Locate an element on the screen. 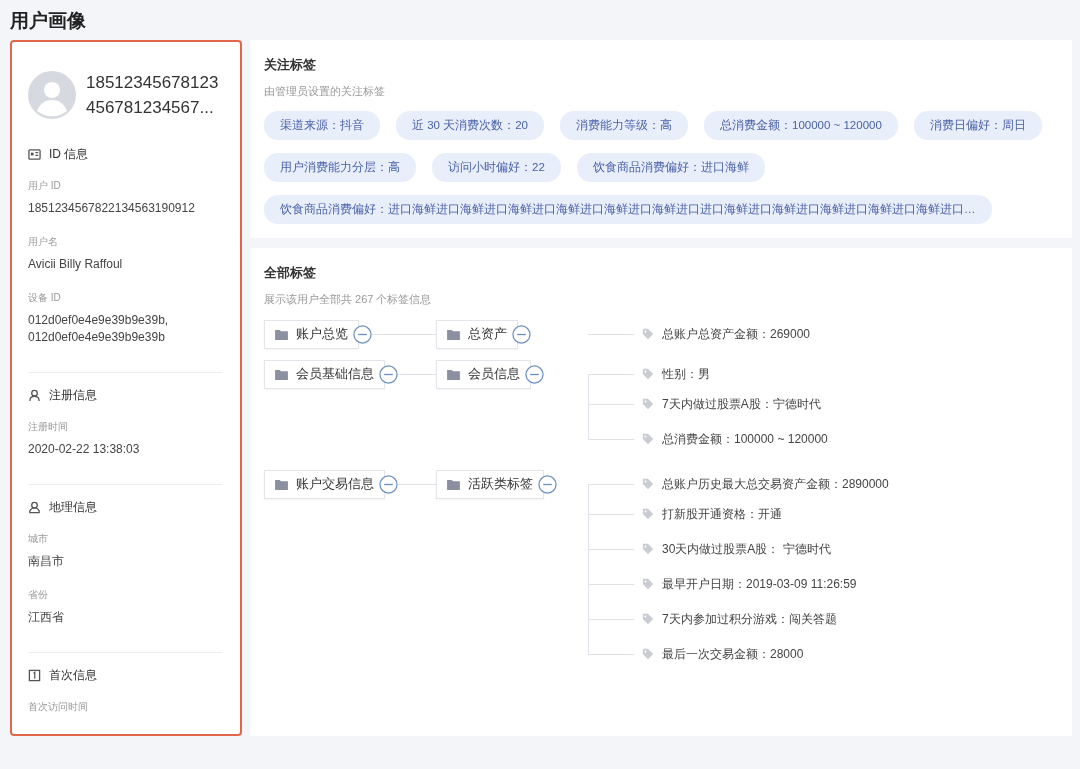 The width and height of the screenshot is (1080, 769). tag-label: 打新股开通资格：开通 is located at coordinates (722, 514).